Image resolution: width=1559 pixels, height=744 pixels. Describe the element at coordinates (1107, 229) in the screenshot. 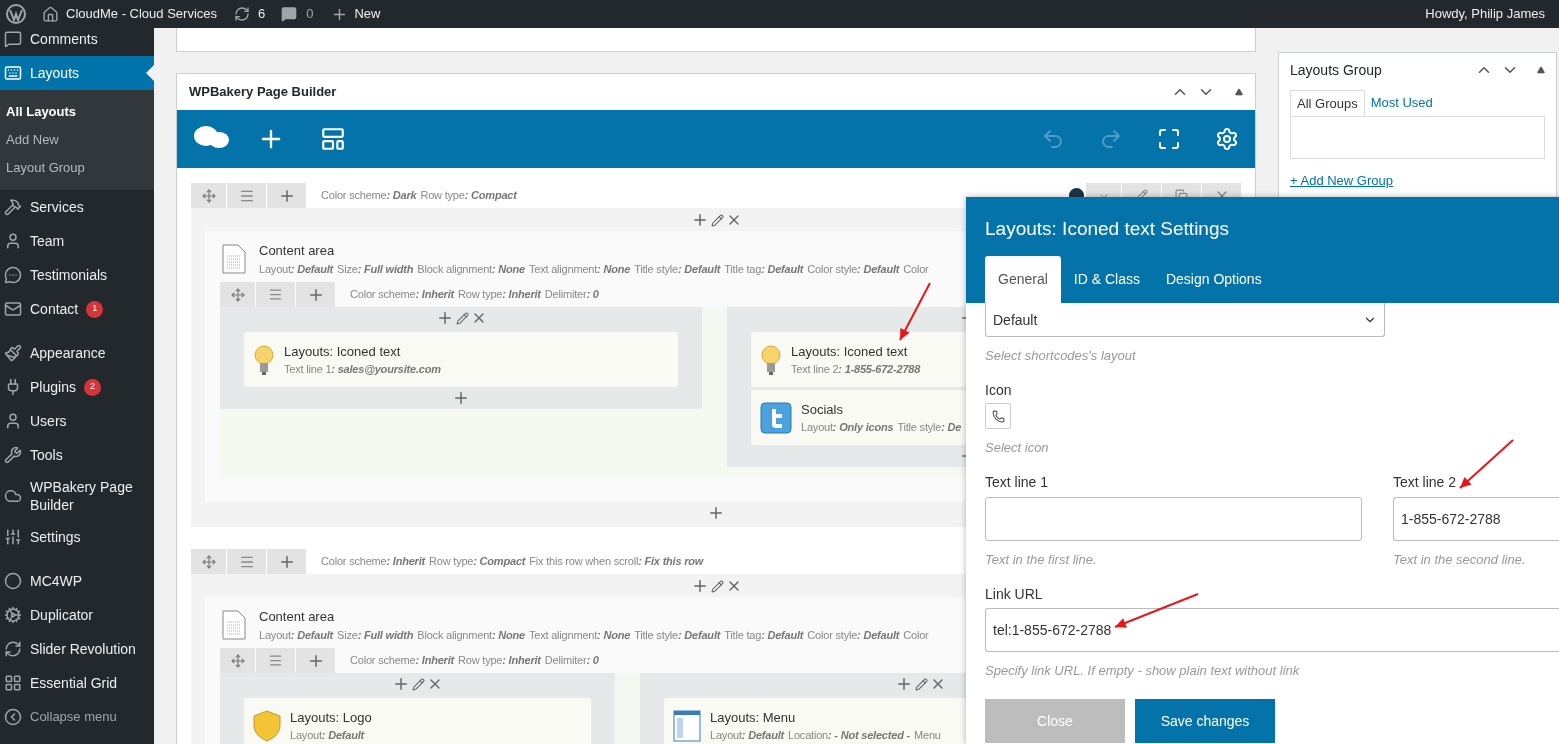

I see `dialog-title: Layouts: Iconed text Settings` at that location.